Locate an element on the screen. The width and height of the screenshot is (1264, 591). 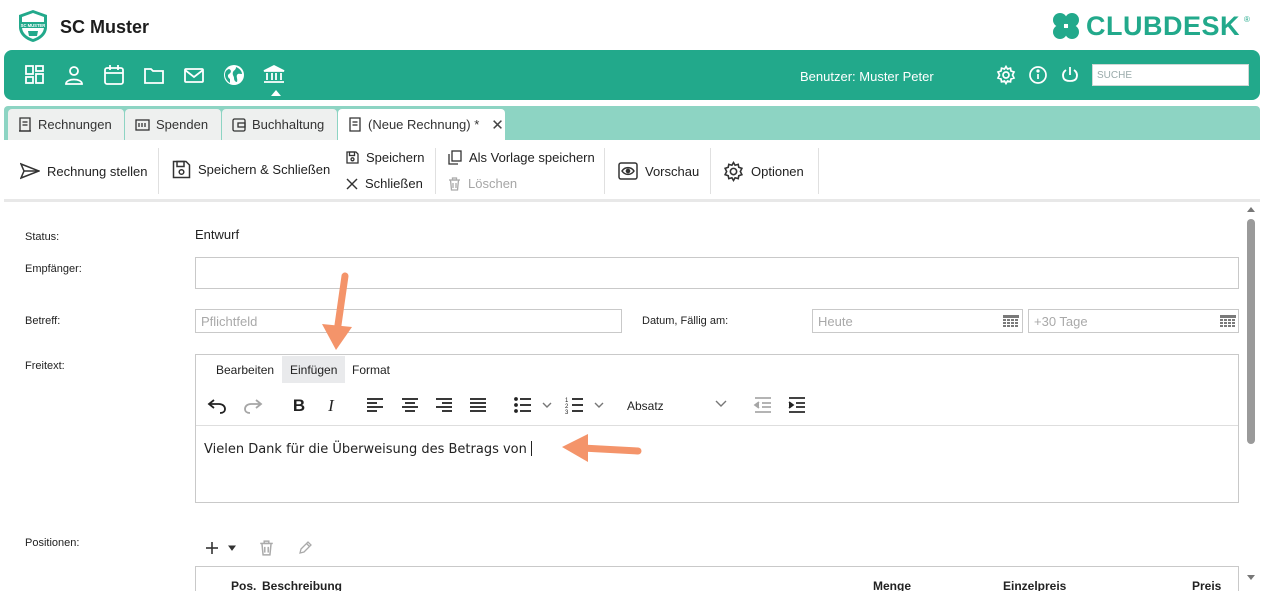
recipient-label: Empfänger: is located at coordinates (53, 269).